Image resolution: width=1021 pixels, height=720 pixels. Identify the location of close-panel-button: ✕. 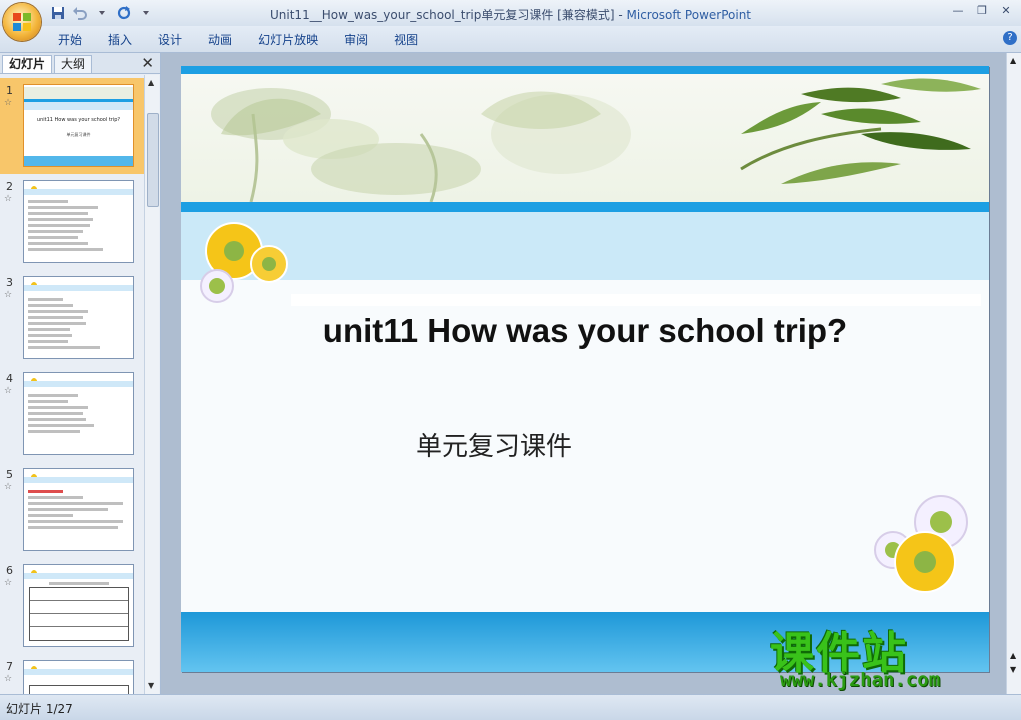
(147, 63).